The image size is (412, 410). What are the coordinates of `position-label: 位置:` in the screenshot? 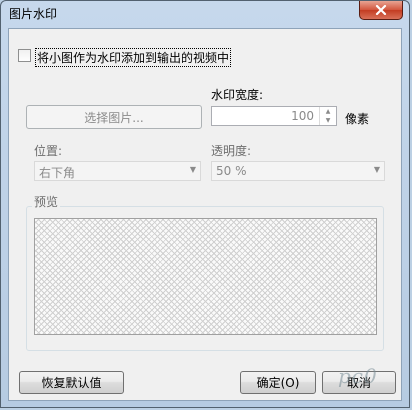 It's located at (48, 151).